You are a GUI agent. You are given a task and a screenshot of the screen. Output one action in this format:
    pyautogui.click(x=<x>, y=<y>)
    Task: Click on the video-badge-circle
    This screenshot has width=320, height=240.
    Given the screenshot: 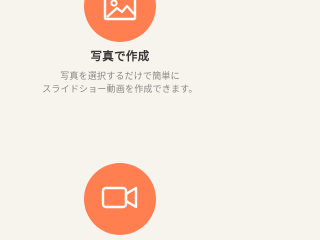 What is the action you would take?
    pyautogui.click(x=120, y=199)
    